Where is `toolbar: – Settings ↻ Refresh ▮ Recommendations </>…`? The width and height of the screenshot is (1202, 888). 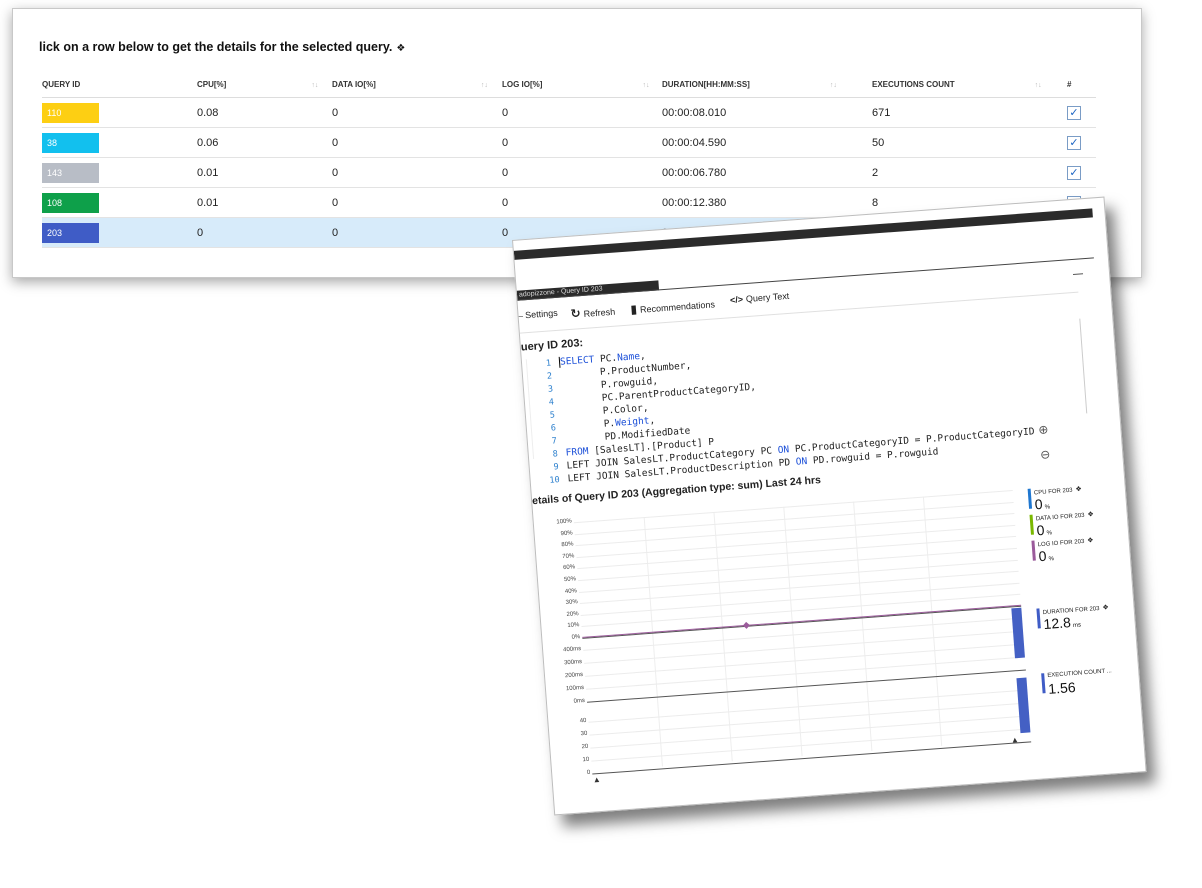
toolbar: – Settings ↻ Refresh ▮ Recommendations </>… is located at coordinates (653, 311).